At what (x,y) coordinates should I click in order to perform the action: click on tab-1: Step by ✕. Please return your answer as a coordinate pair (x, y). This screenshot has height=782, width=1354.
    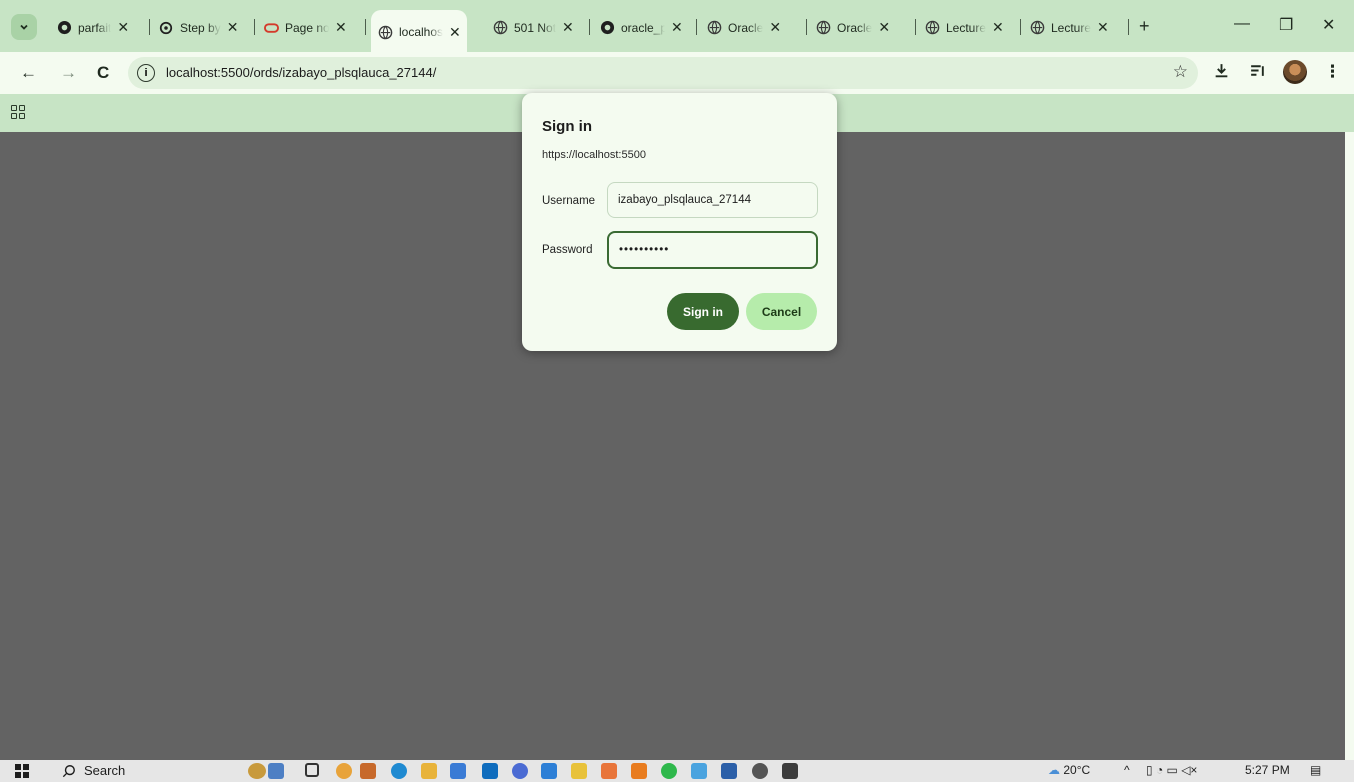
    Looking at the image, I should click on (198, 27).